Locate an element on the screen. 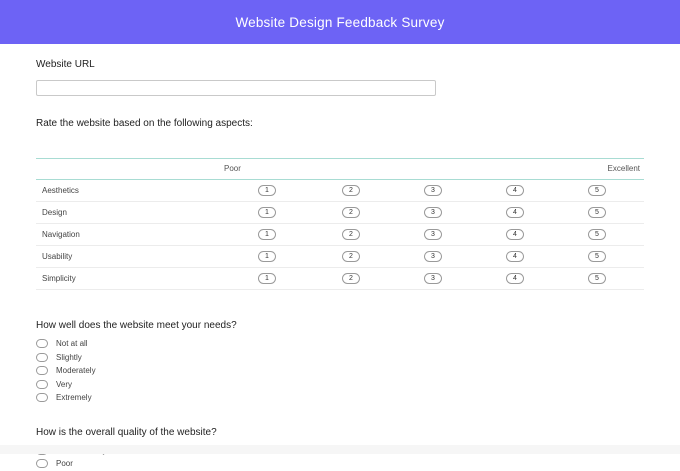 This screenshot has width=680, height=471. option-label: Slightly is located at coordinates (69, 357).